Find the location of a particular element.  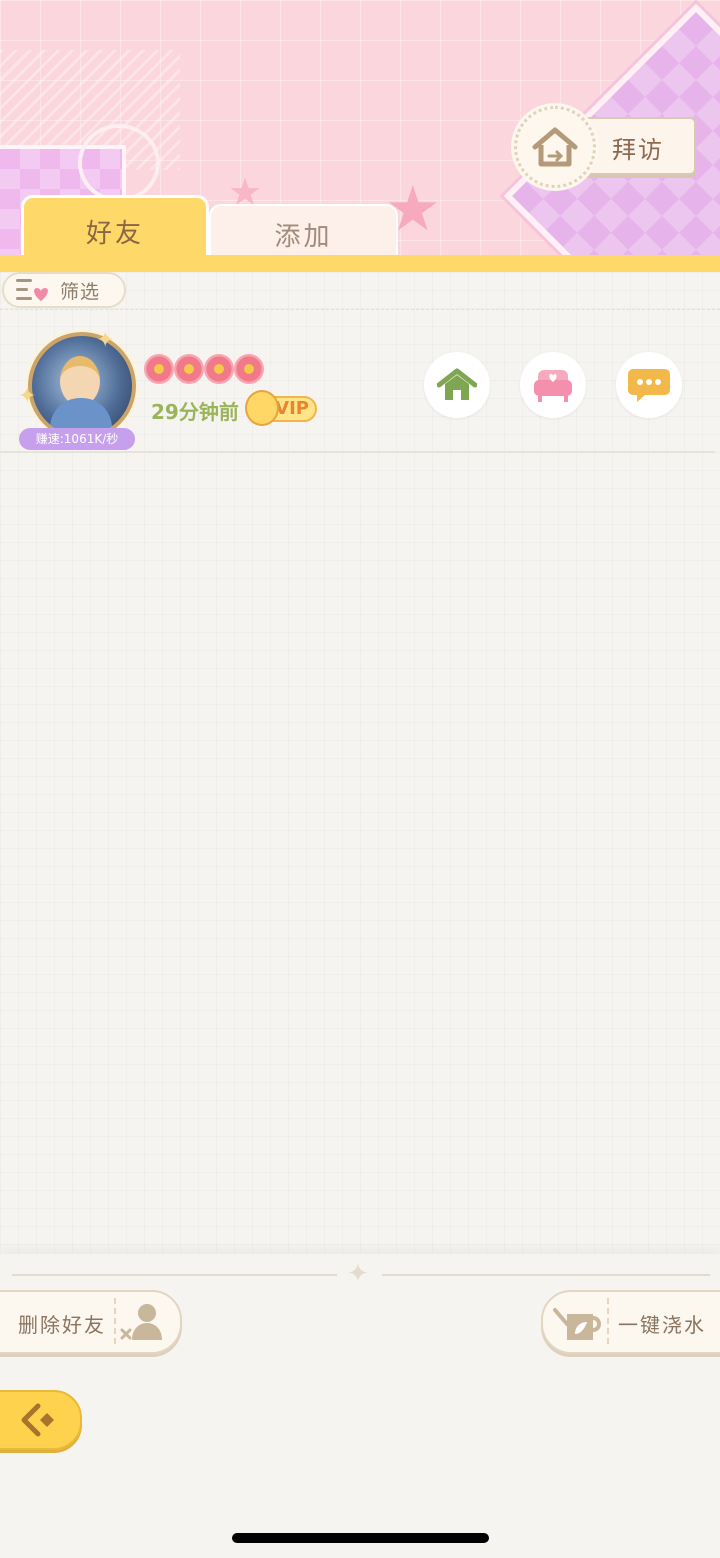

sofa-button is located at coordinates (553, 385).